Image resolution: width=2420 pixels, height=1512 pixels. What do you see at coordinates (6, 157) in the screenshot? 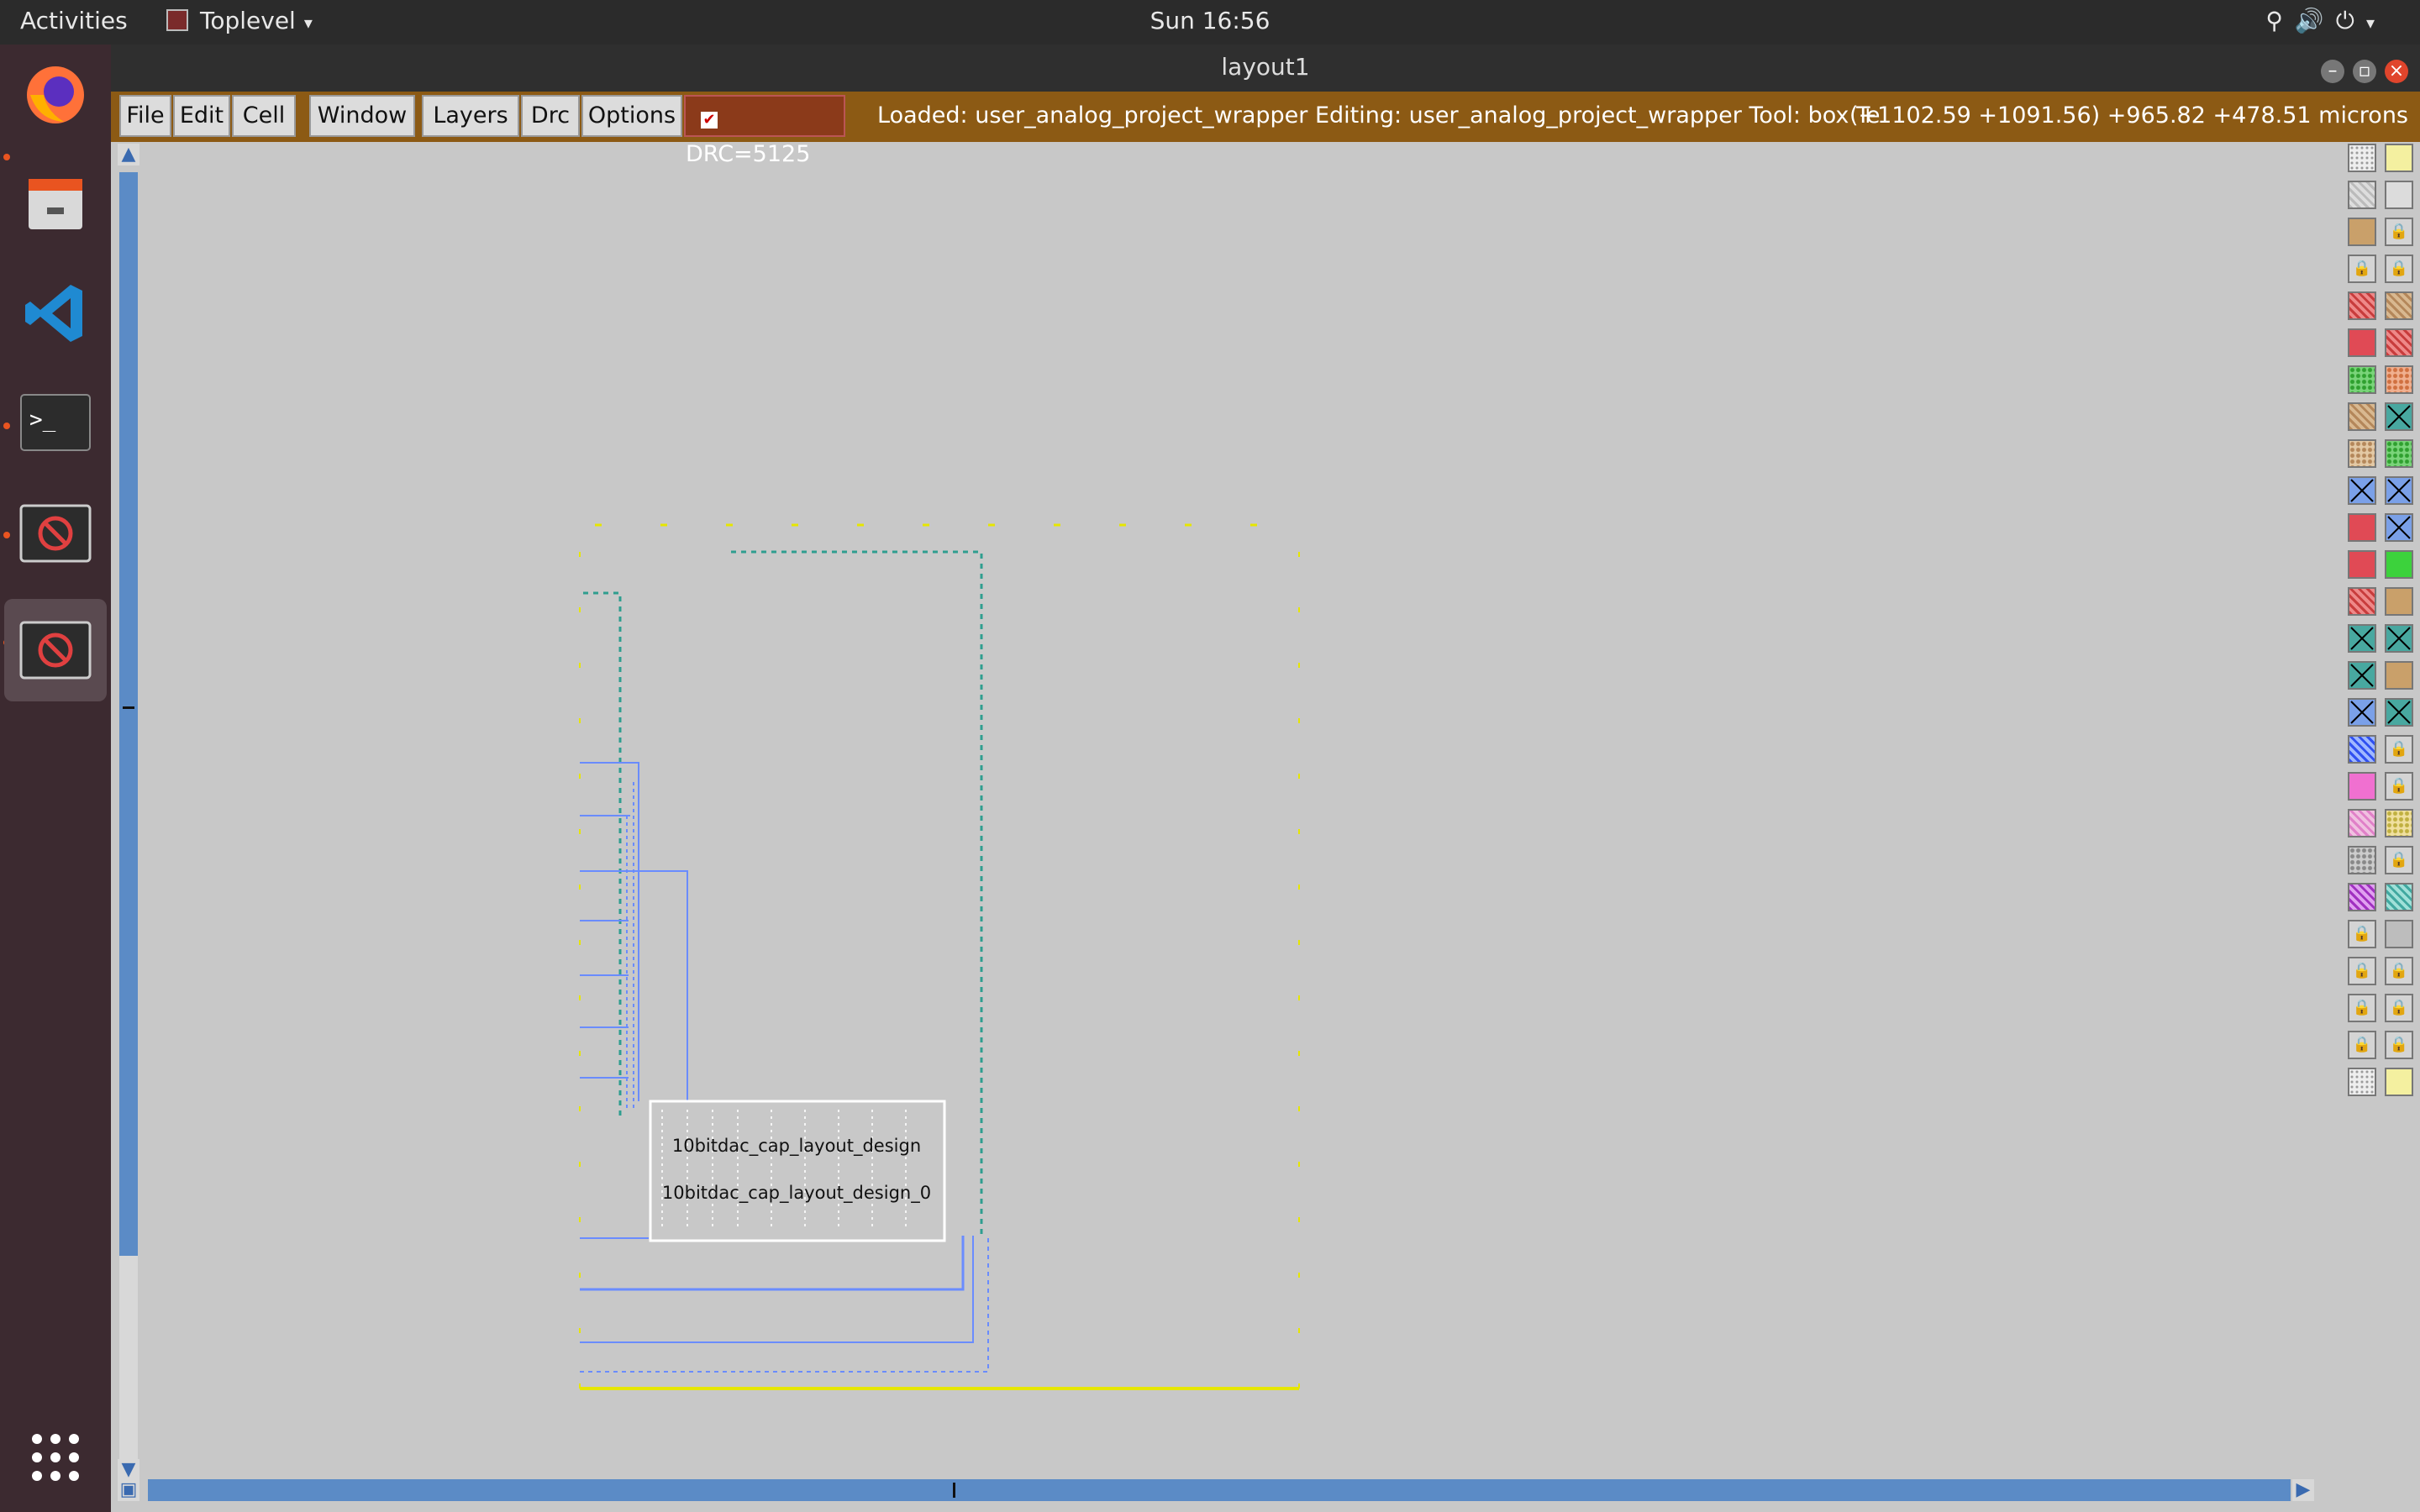
I see `running-indicator` at bounding box center [6, 157].